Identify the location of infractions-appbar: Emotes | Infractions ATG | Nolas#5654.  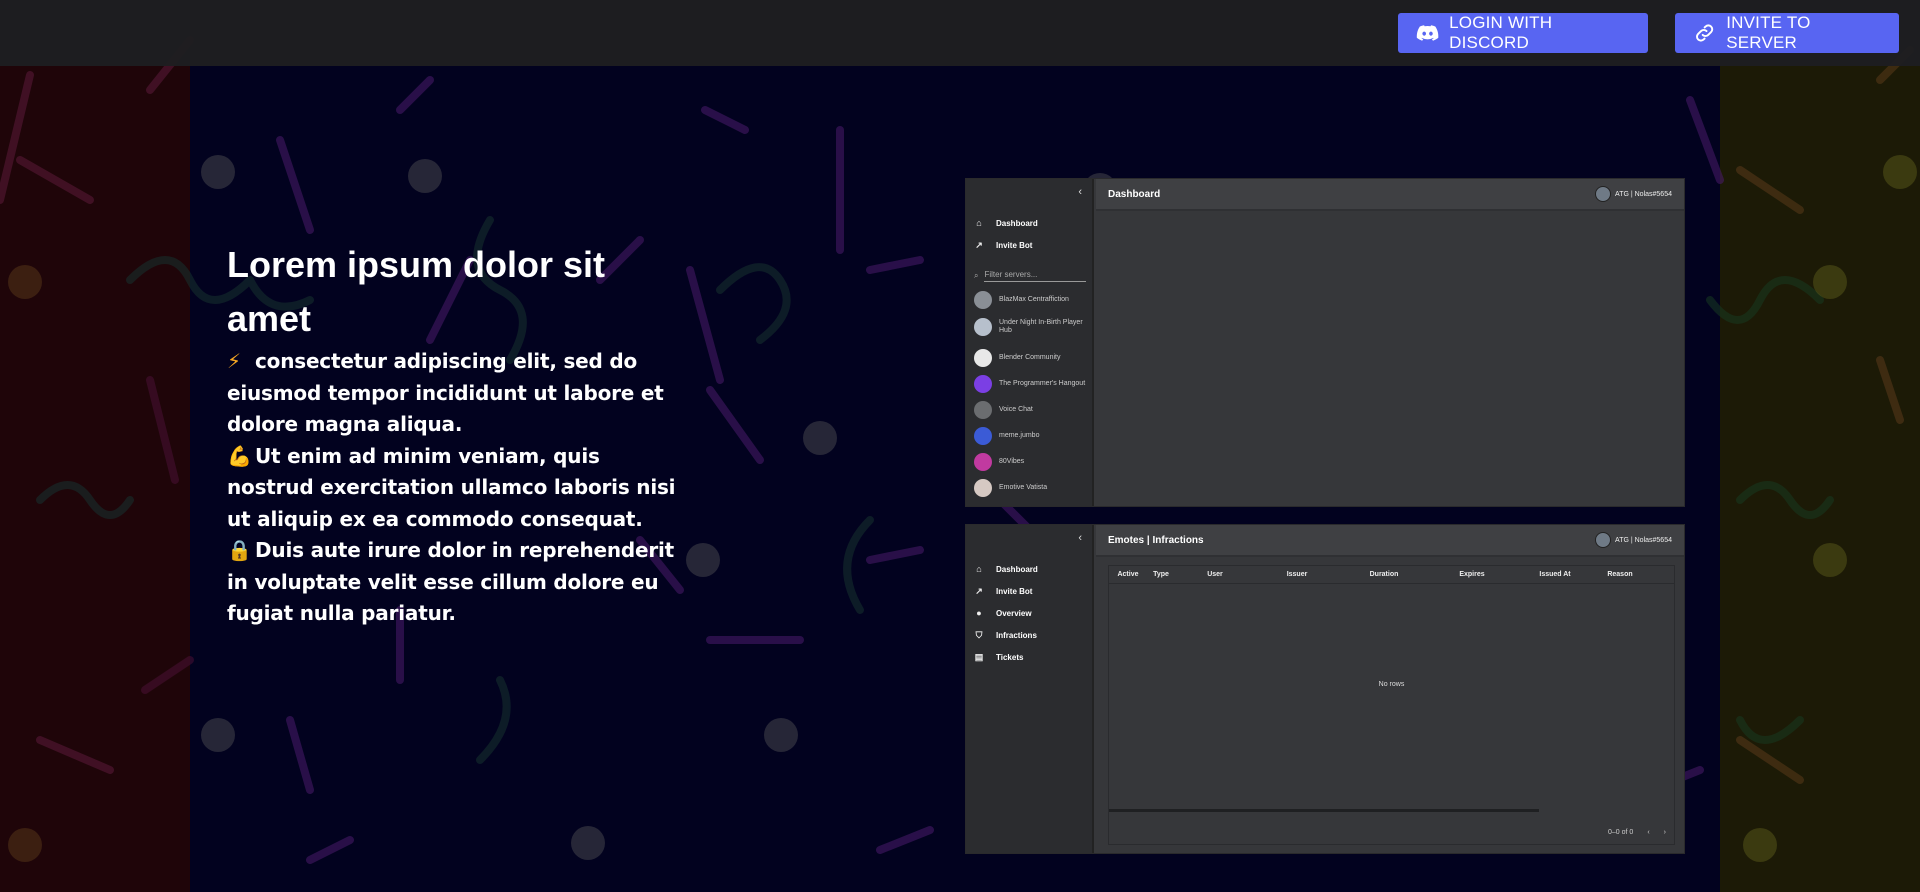
(1390, 541).